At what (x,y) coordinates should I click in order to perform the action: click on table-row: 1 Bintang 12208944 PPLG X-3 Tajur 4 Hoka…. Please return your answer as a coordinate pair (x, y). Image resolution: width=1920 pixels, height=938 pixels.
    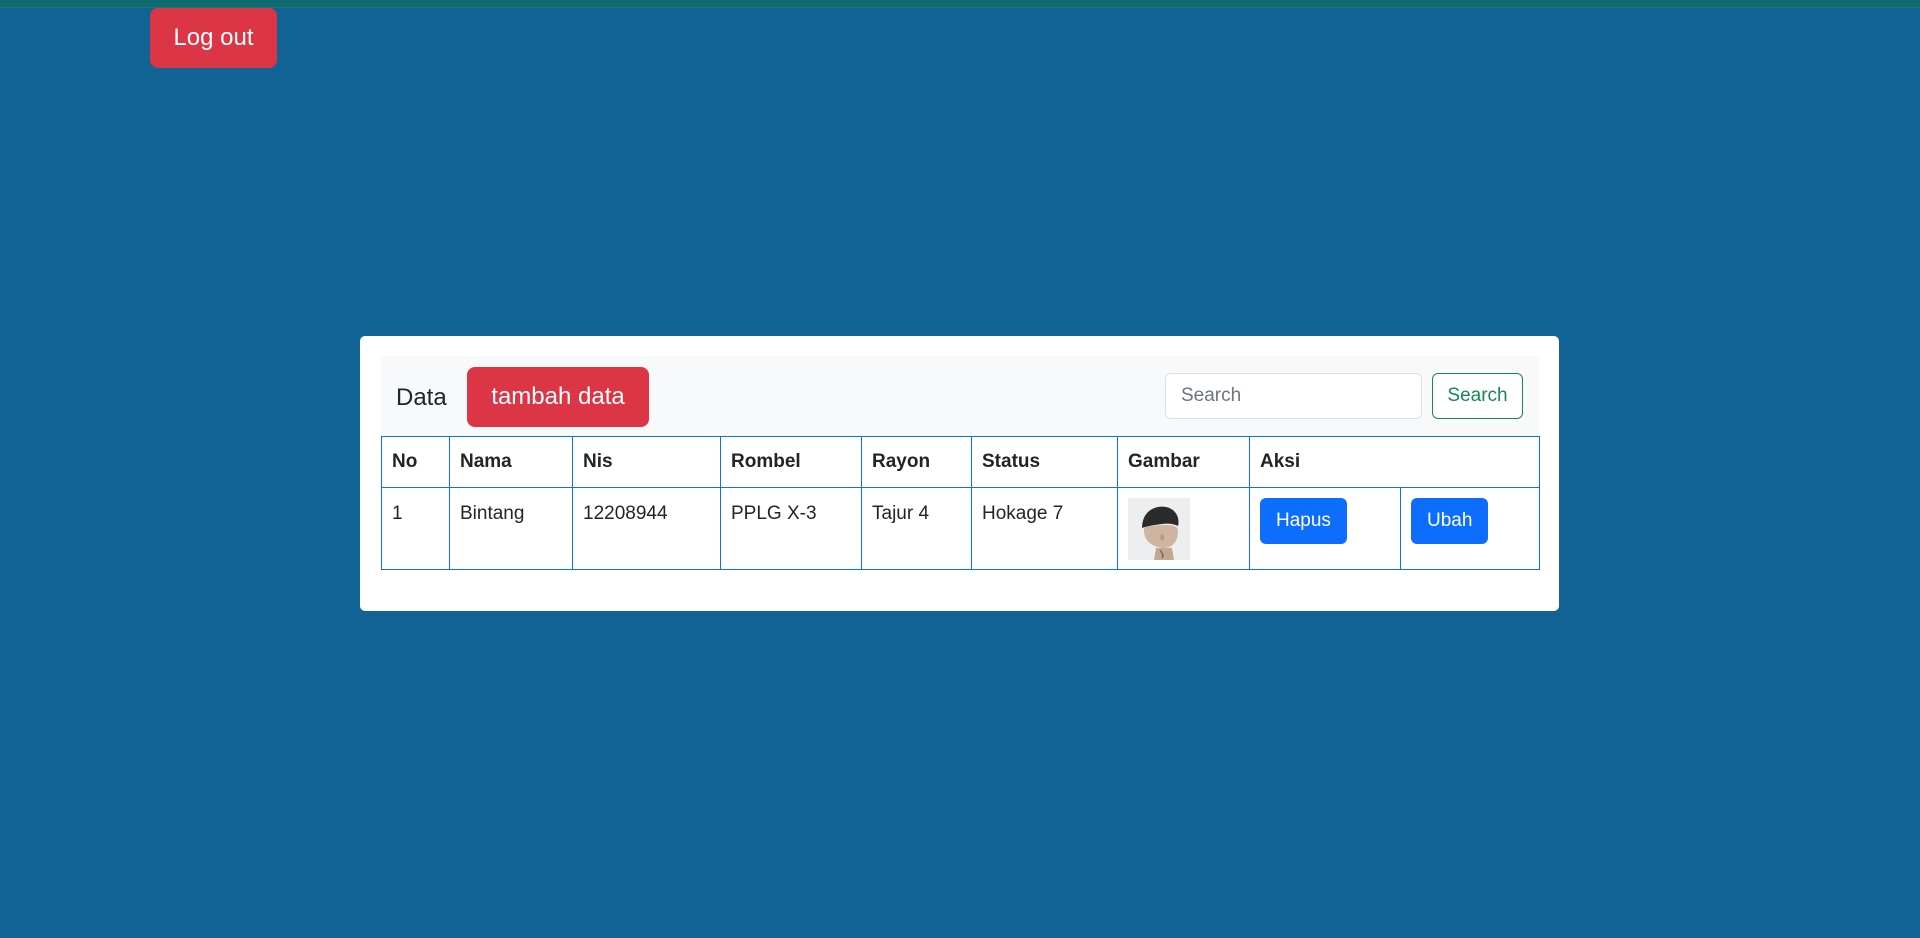
    Looking at the image, I should click on (961, 528).